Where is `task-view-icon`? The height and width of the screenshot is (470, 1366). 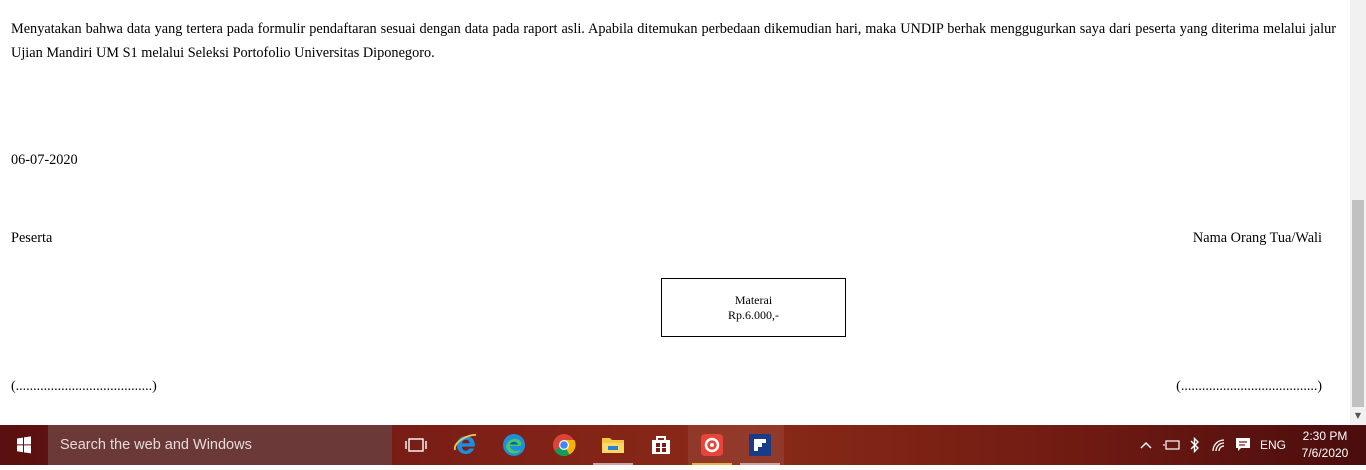
task-view-icon is located at coordinates (416, 445).